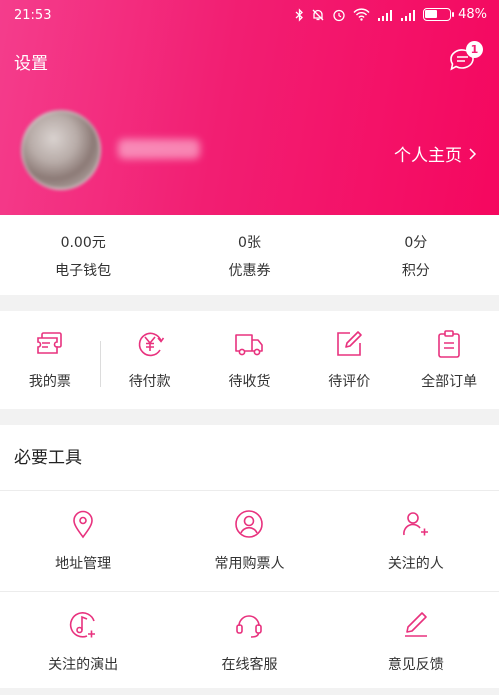 This screenshot has height=695, width=499. What do you see at coordinates (349, 360) in the screenshot?
I see `order-pending-review: 待评价` at bounding box center [349, 360].